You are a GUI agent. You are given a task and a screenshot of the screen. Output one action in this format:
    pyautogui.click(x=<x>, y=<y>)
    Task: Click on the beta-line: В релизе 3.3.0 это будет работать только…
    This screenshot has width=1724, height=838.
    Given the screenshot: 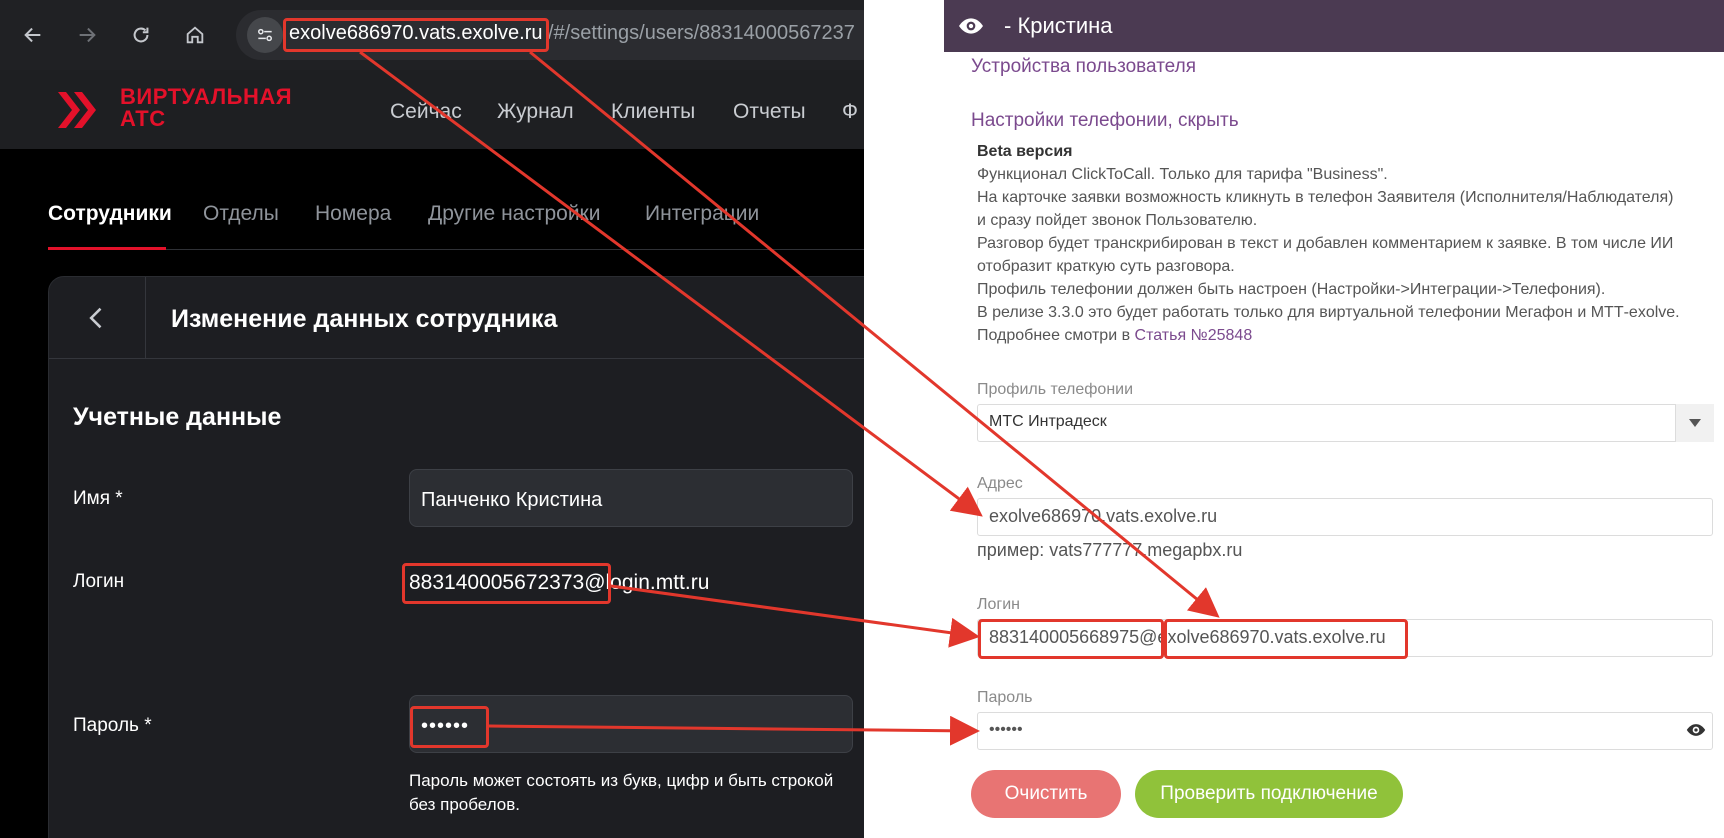 What is the action you would take?
    pyautogui.click(x=1328, y=312)
    